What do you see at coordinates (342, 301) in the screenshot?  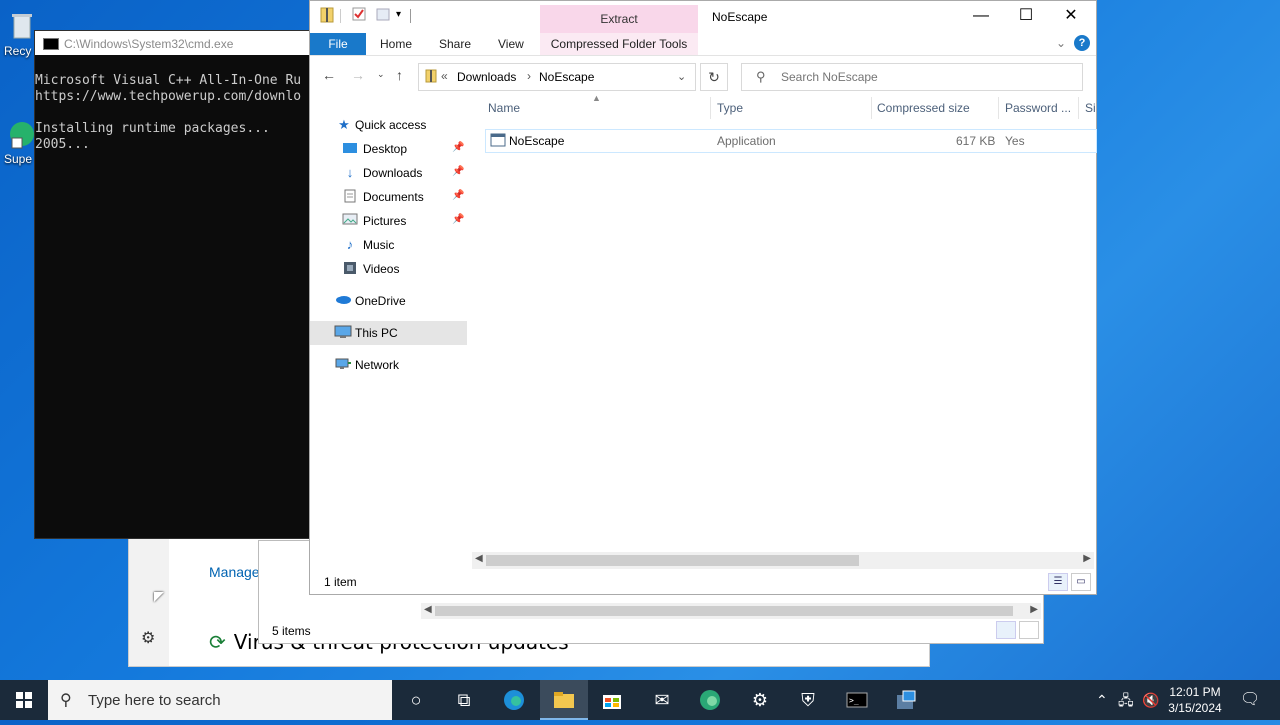 I see `cloud-icon` at bounding box center [342, 301].